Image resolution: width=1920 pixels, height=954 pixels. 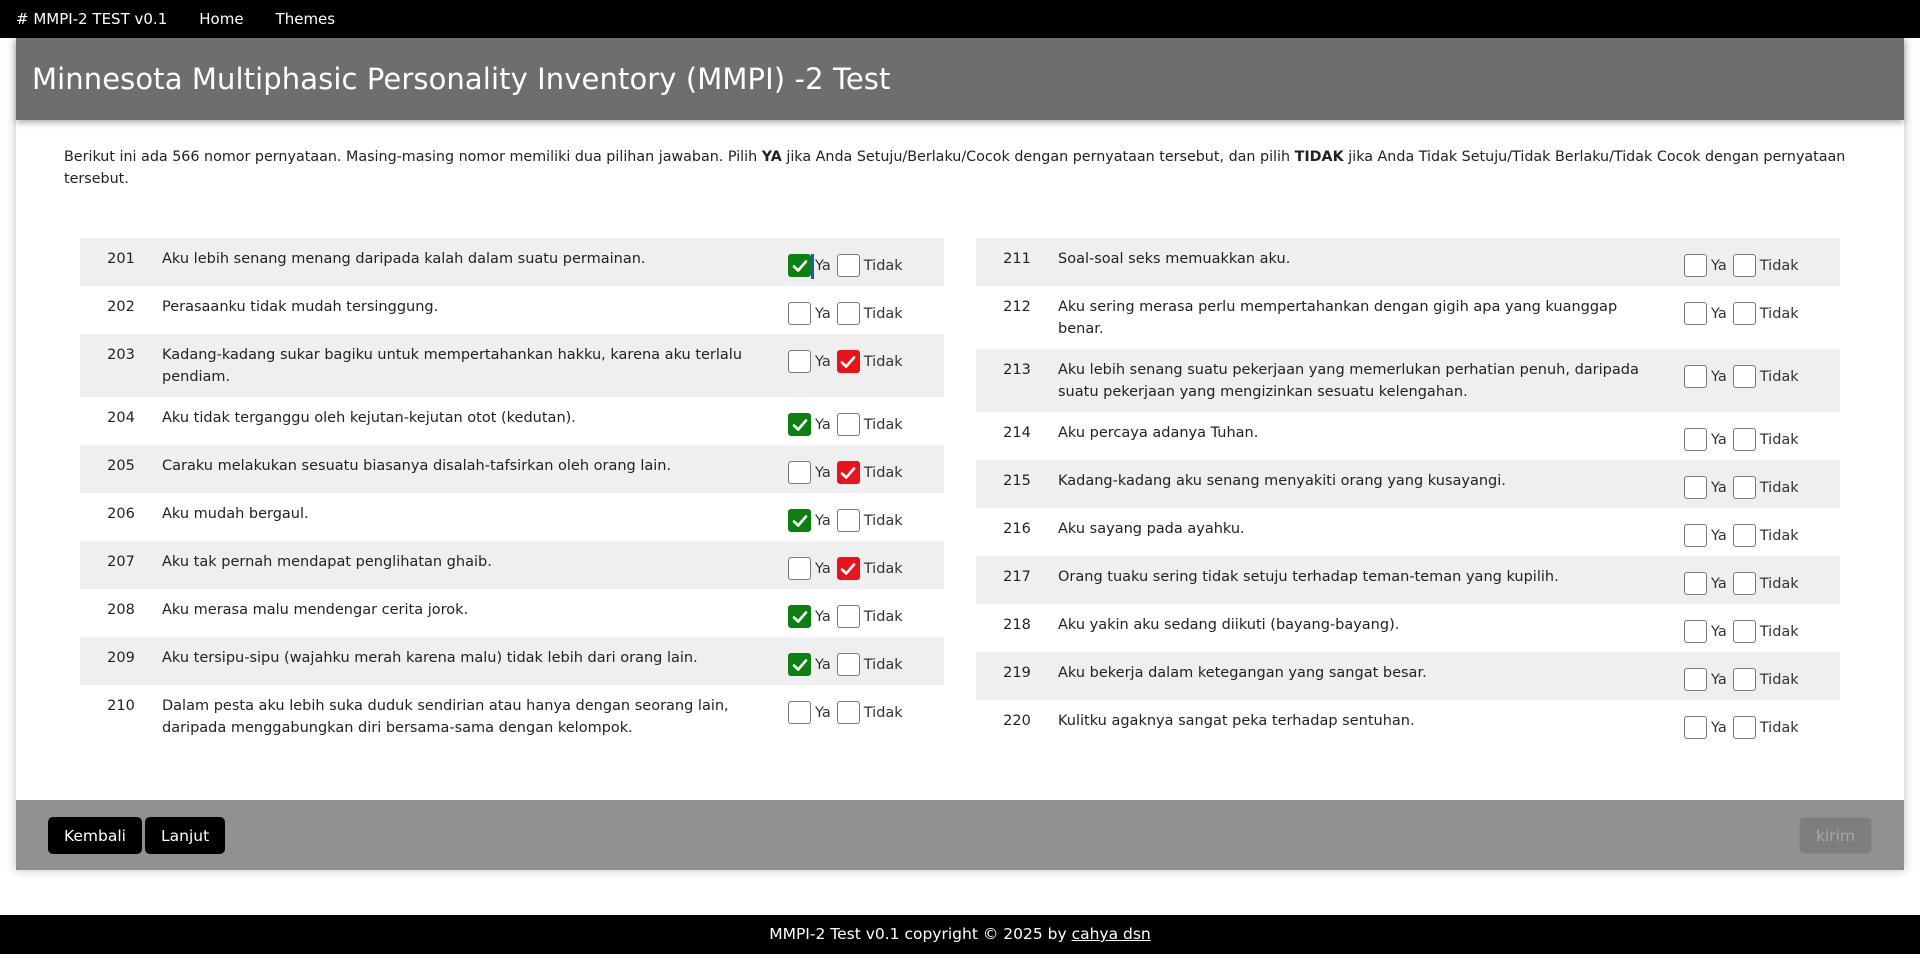 I want to click on question-number: 209, so click(x=121, y=658).